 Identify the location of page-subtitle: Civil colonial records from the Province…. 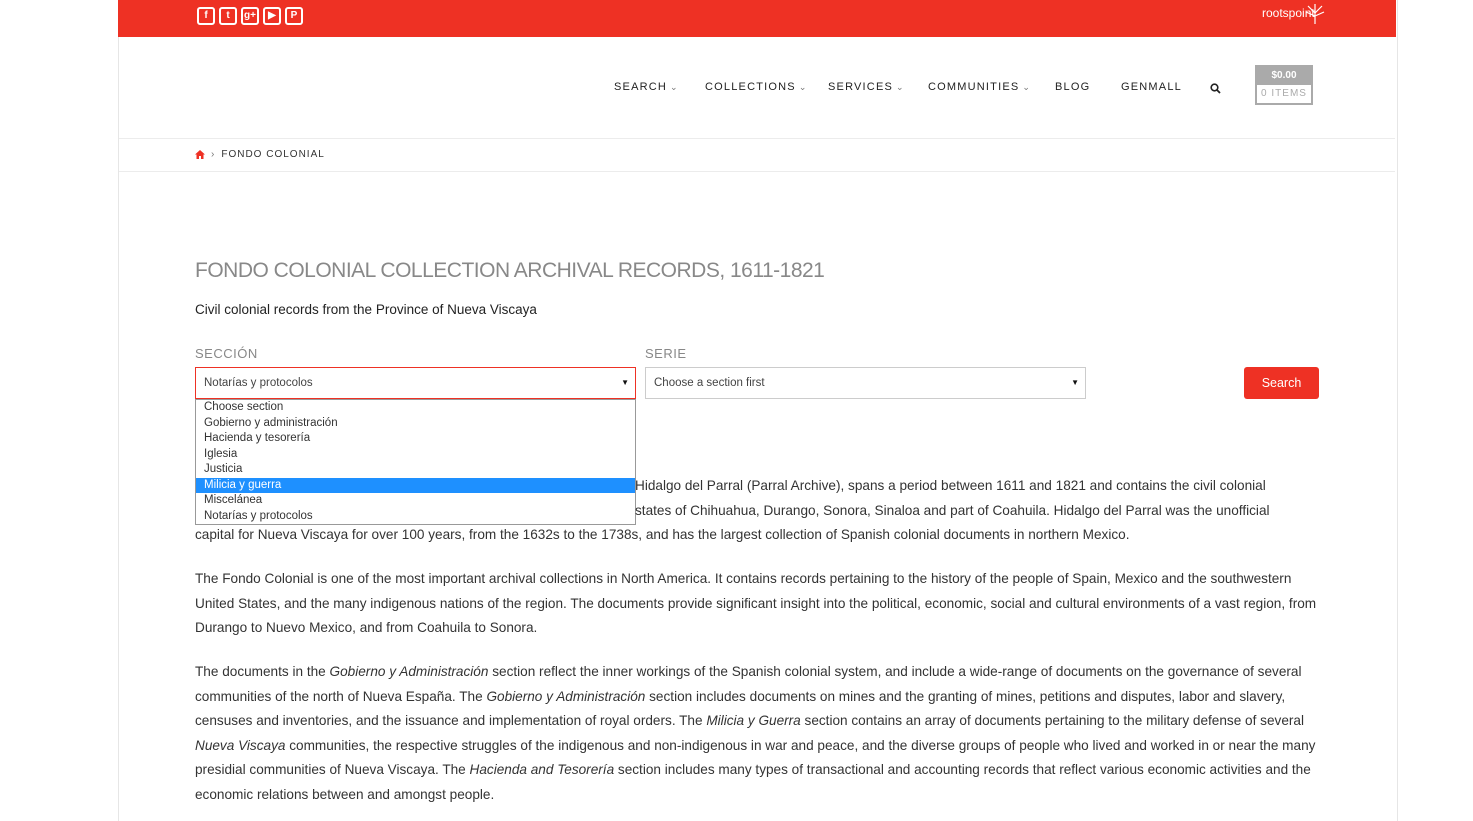
(366, 309).